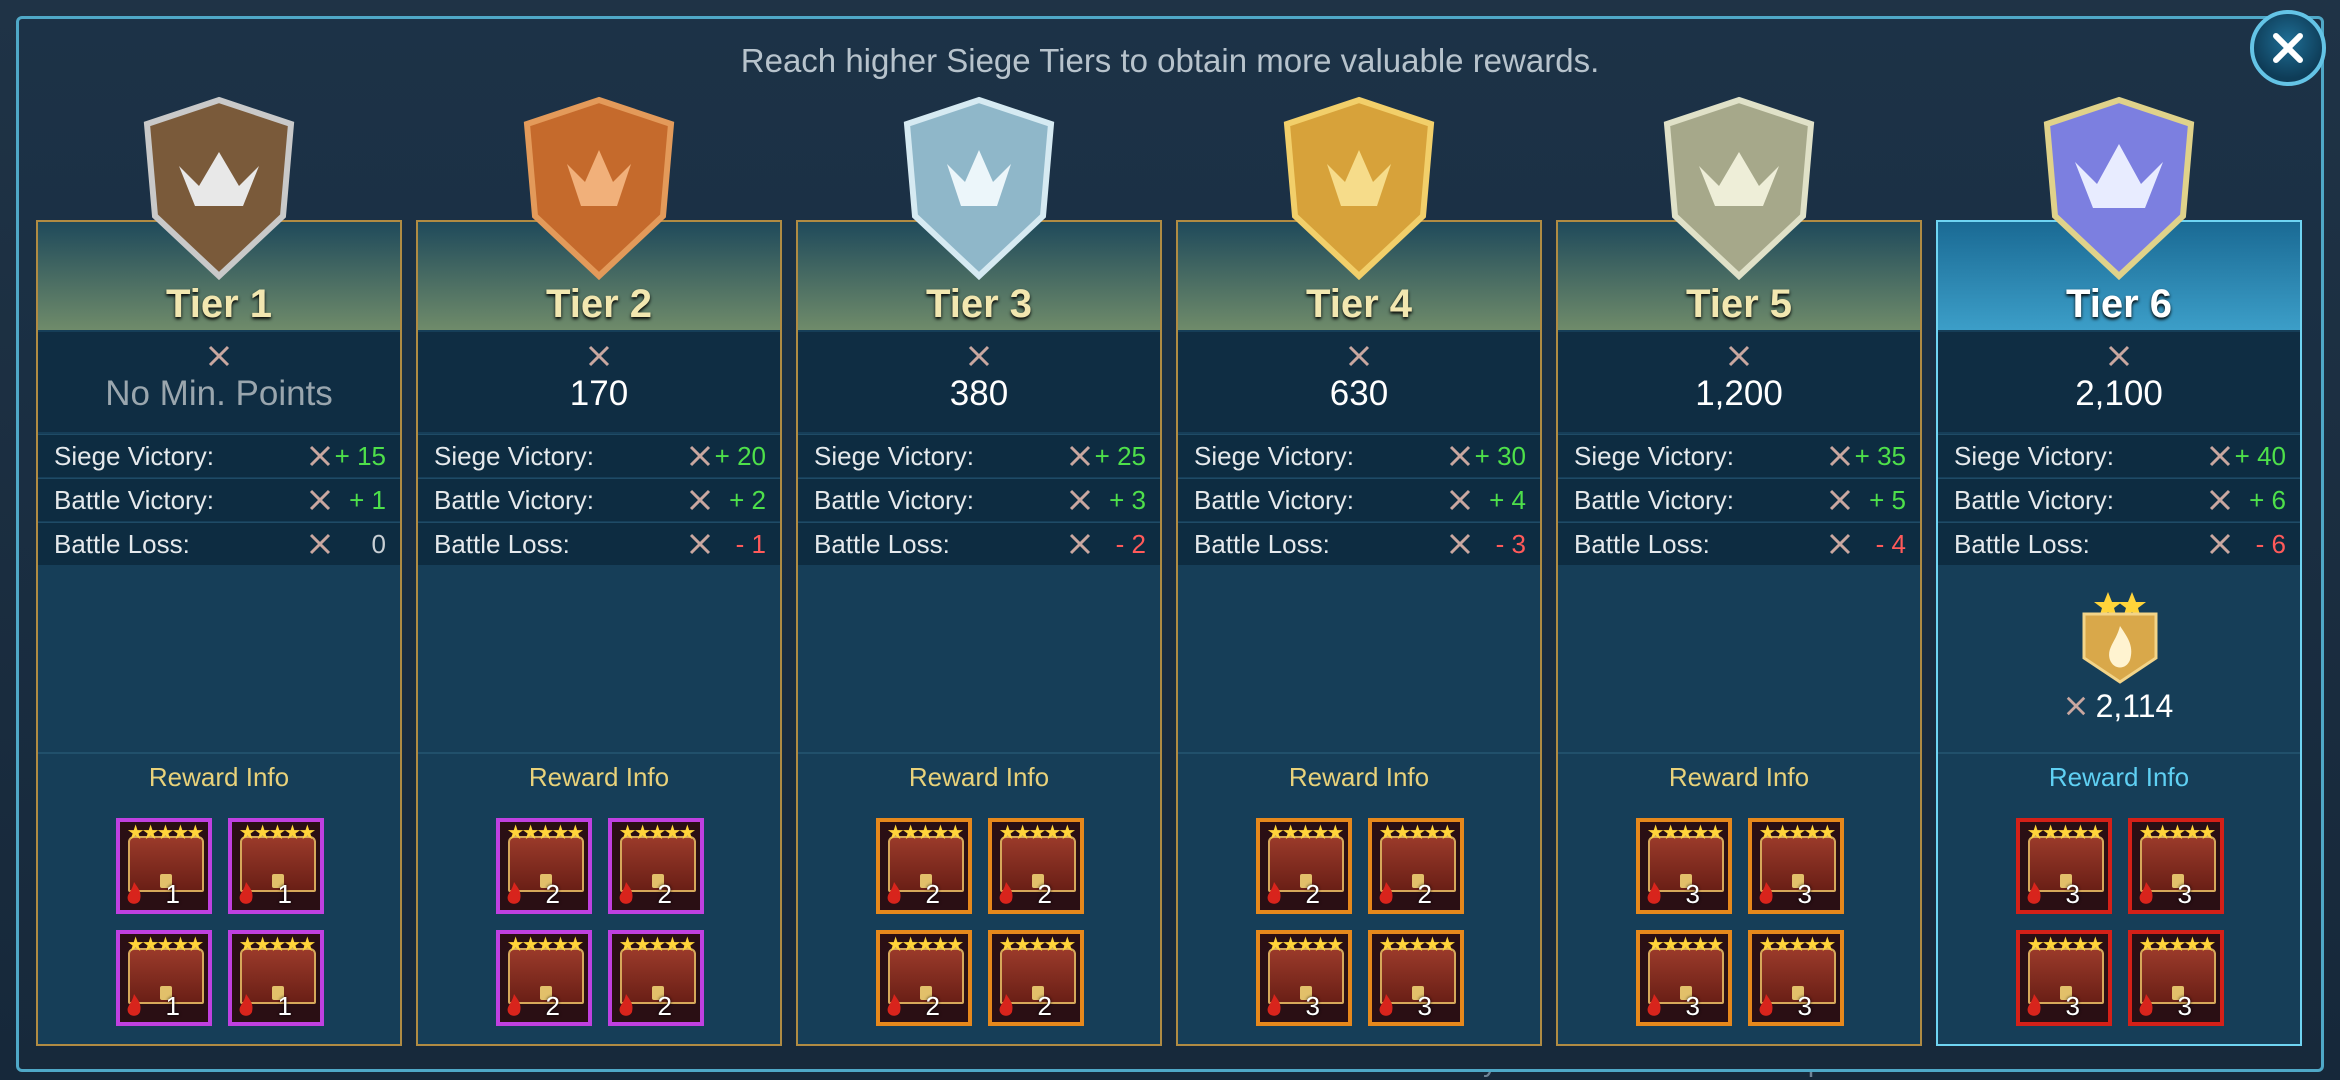  What do you see at coordinates (1507, 500) in the screenshot?
I see `stat-value: + 4` at bounding box center [1507, 500].